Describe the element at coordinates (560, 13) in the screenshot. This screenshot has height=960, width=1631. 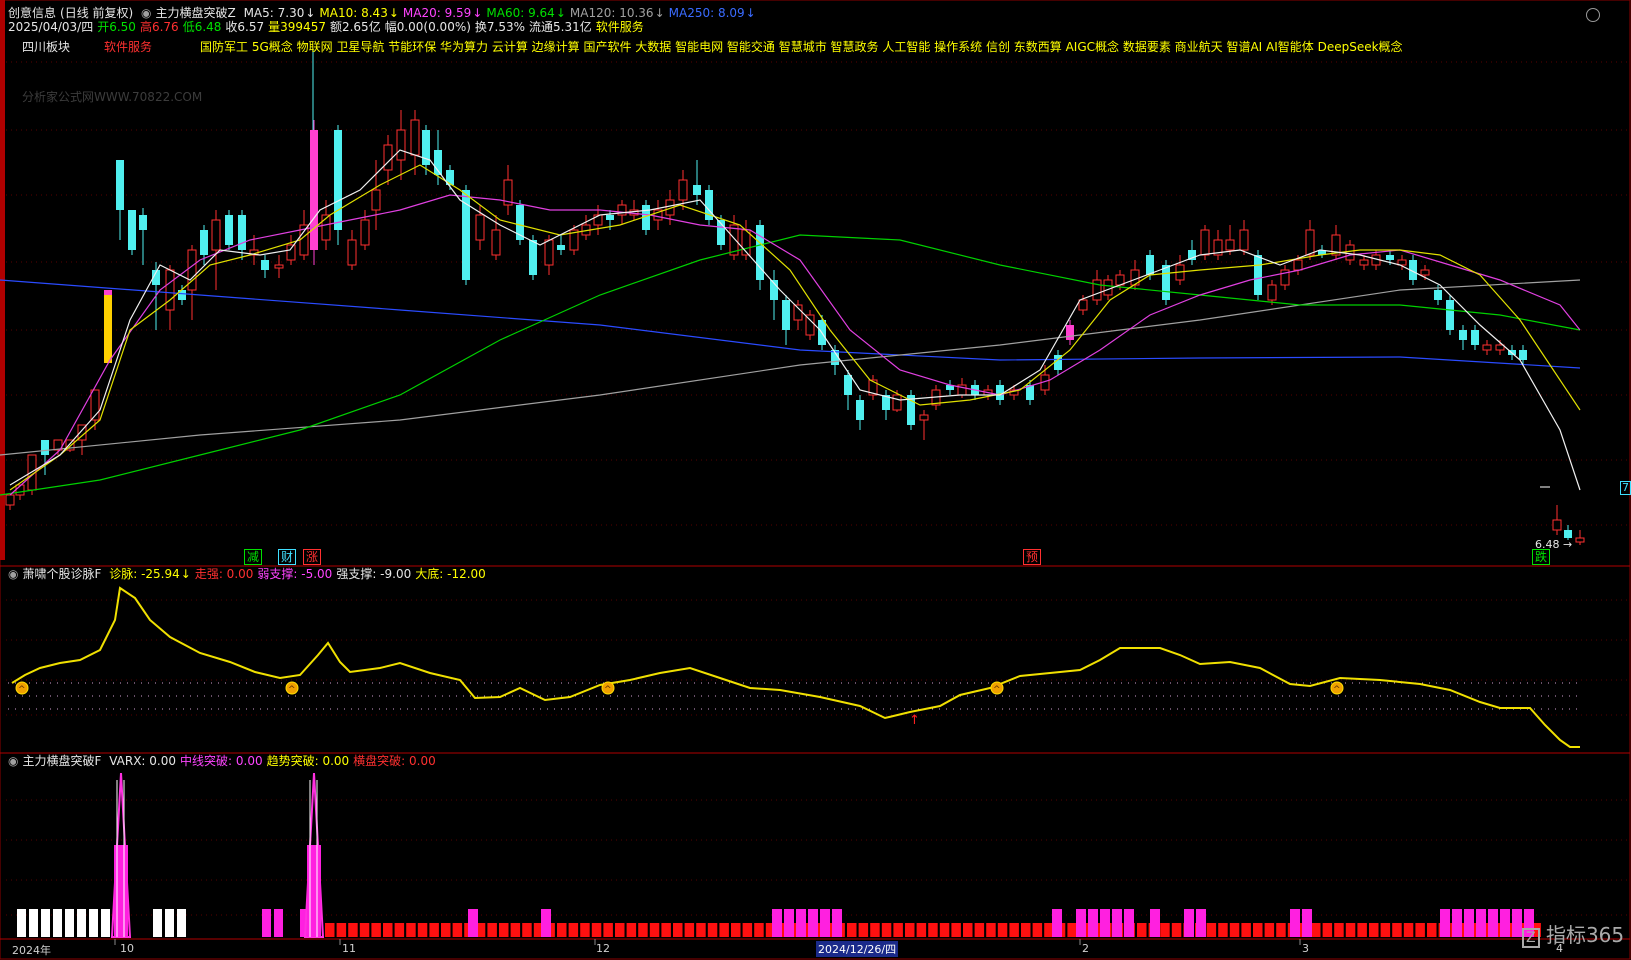
I see `ma-value-arrow-icon-3: ↓` at that location.